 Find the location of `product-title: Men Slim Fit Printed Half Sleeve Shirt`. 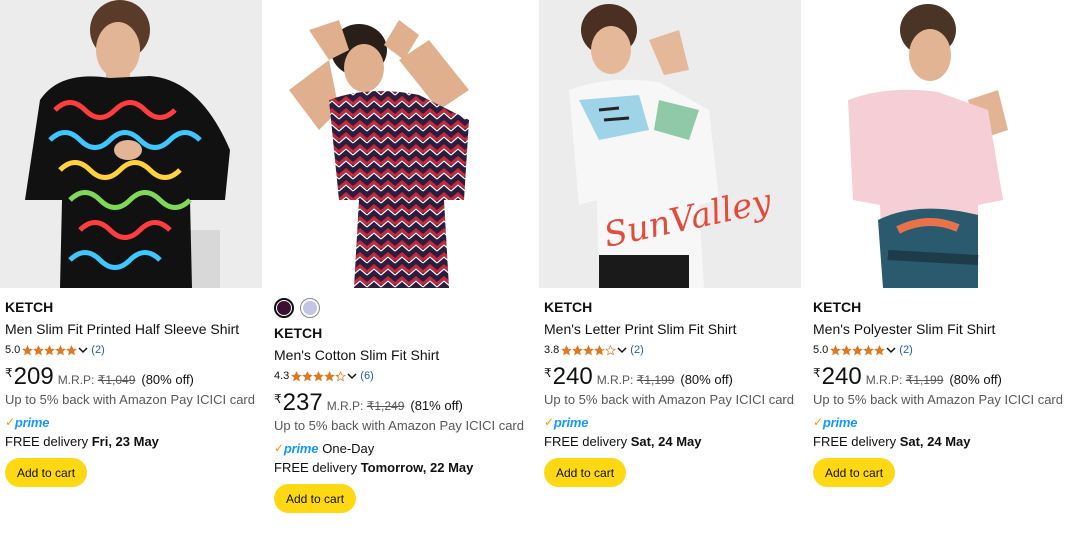

product-title: Men Slim Fit Printed Half Sleeve Shirt is located at coordinates (133, 329).